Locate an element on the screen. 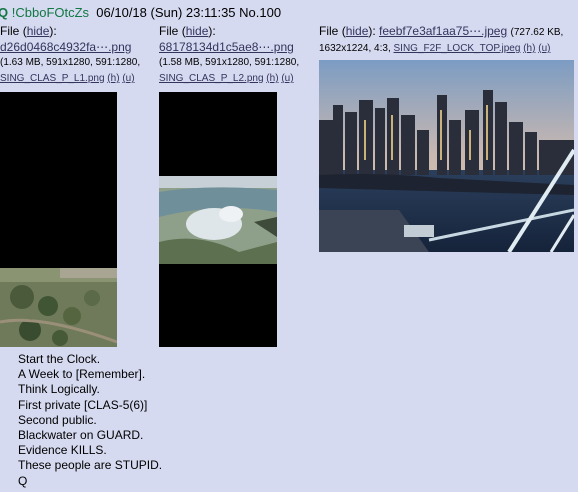 The height and width of the screenshot is (492, 578). poster-tripcode: !CbboFOtcZs is located at coordinates (50, 12).